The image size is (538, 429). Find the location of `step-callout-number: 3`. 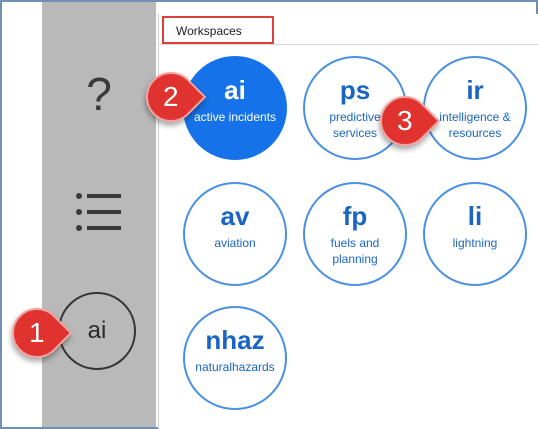

step-callout-number: 3 is located at coordinates (405, 120).